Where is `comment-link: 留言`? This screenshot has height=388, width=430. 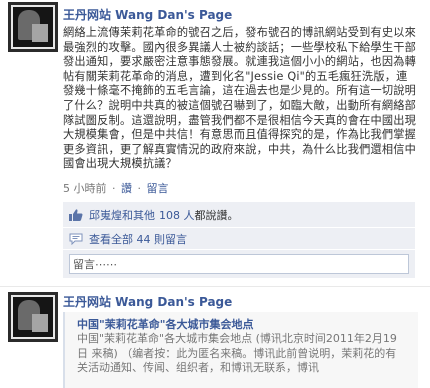
comment-link: 留言 is located at coordinates (158, 188).